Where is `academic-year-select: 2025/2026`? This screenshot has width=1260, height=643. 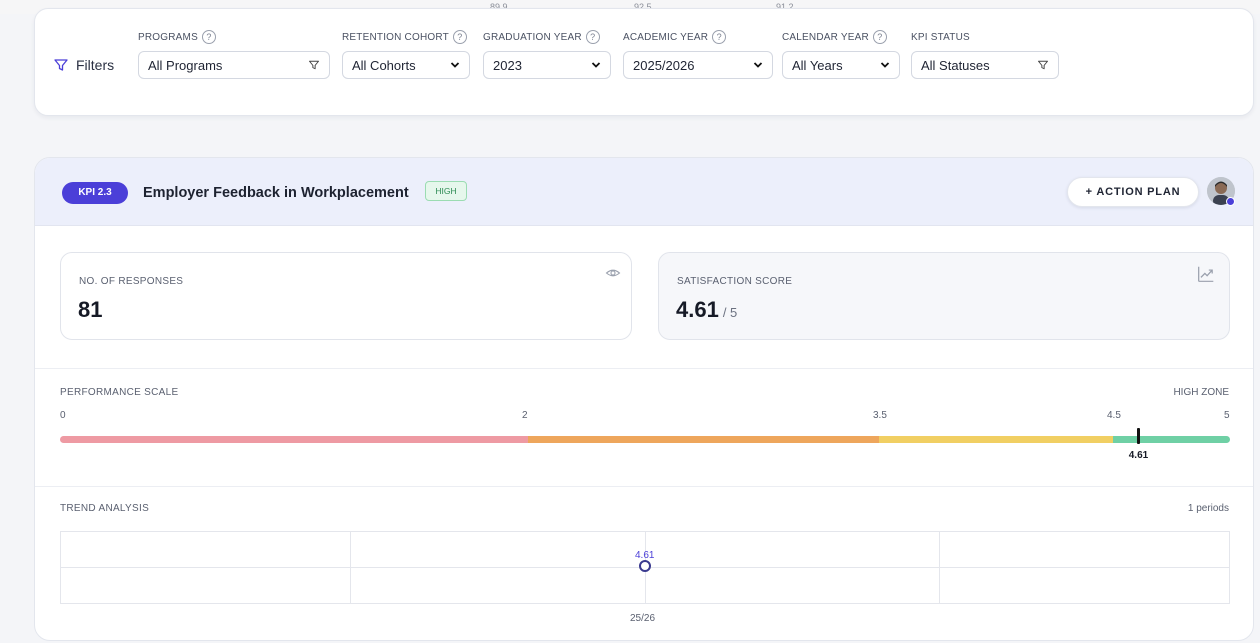
academic-year-select: 2025/2026 is located at coordinates (698, 65).